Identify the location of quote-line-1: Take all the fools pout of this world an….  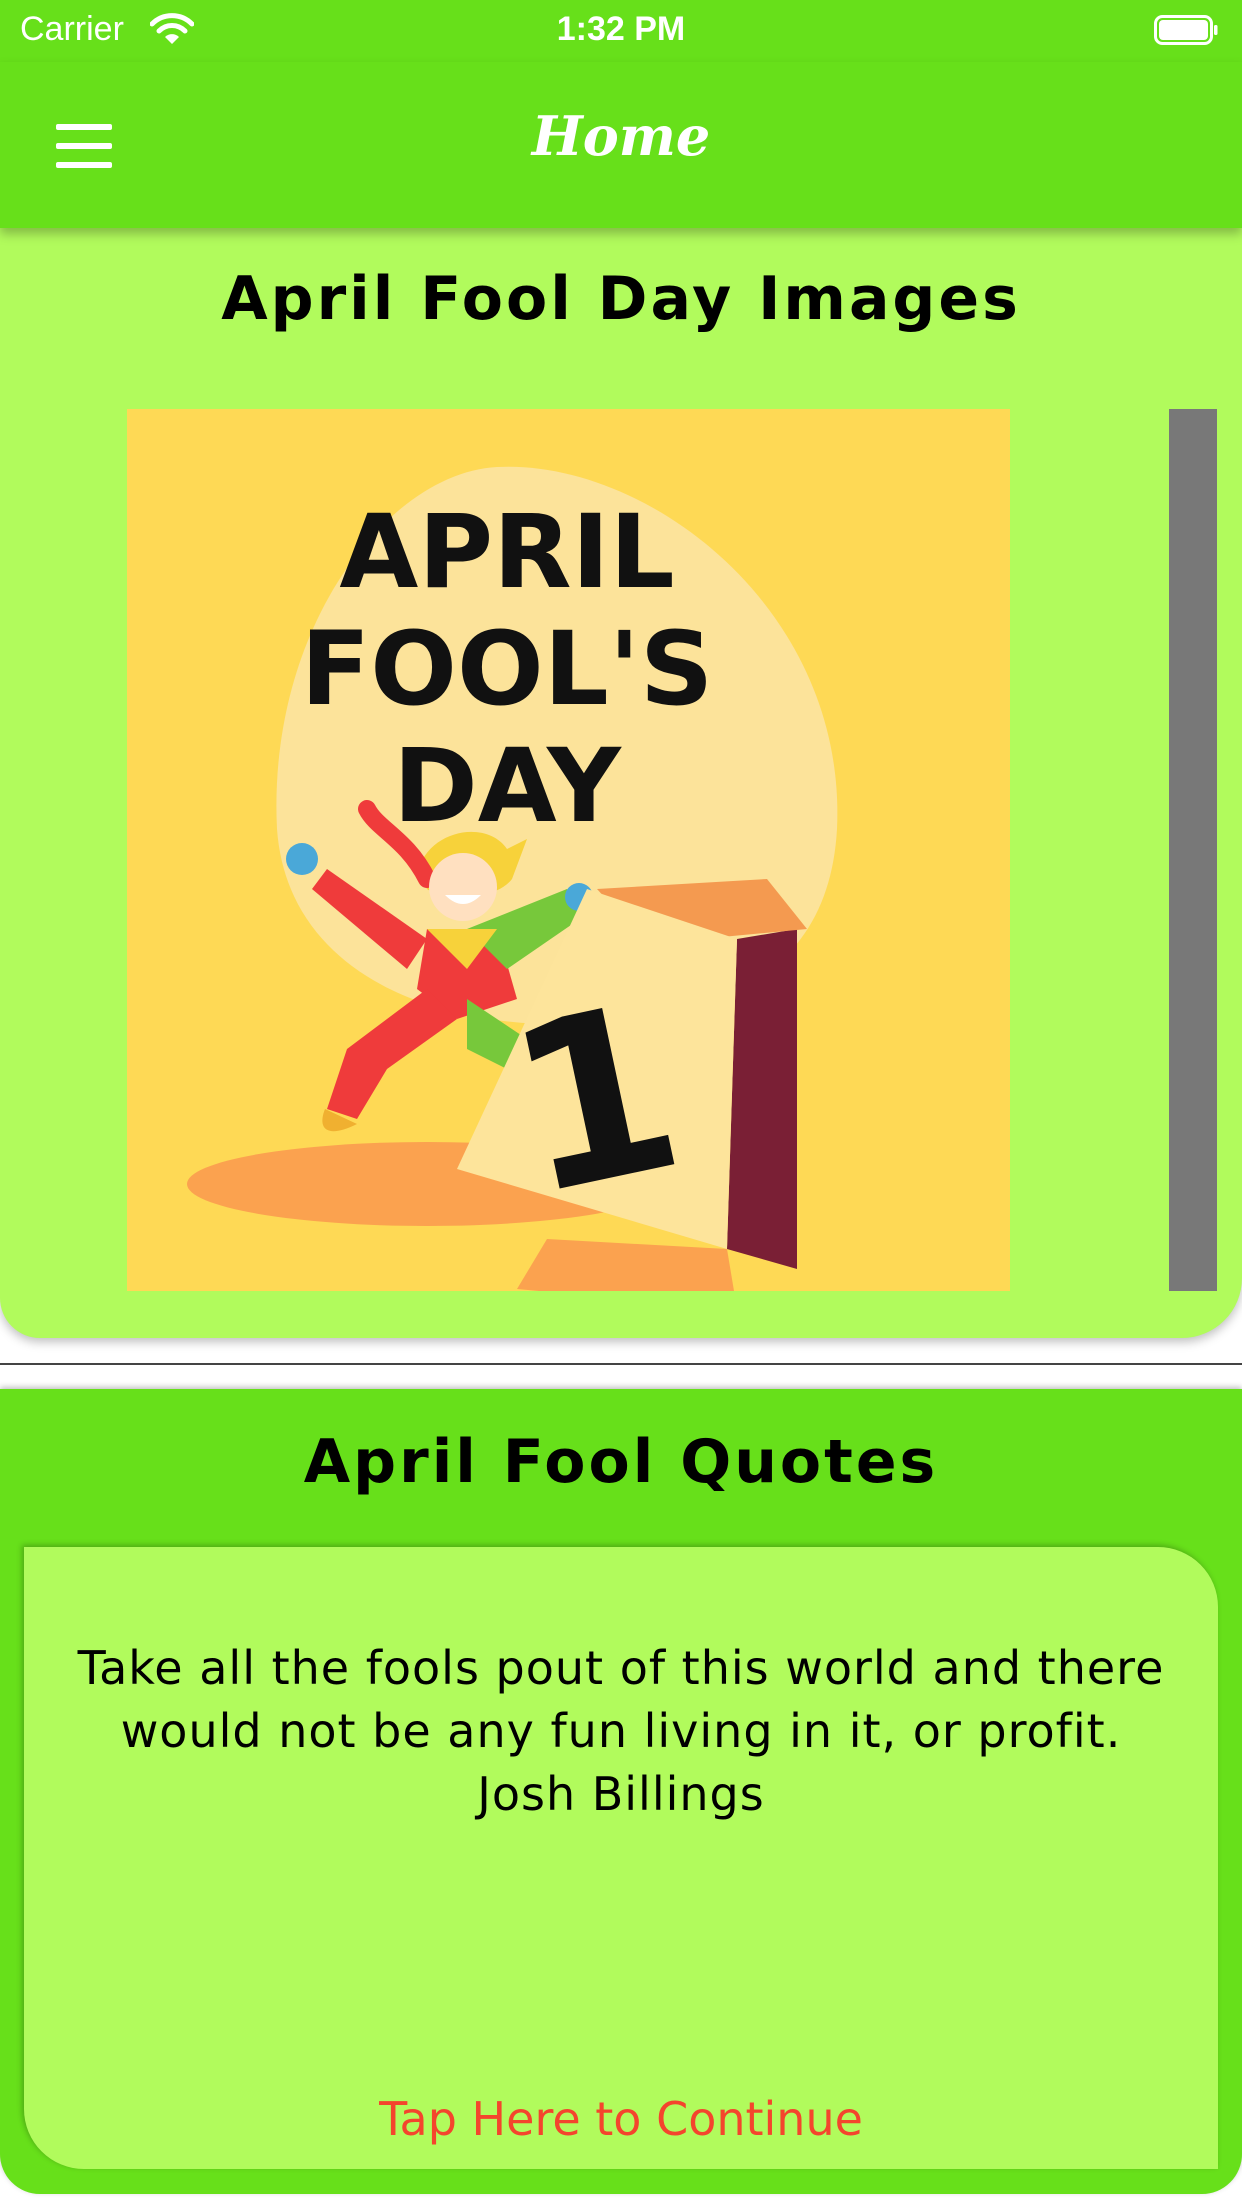
(621, 1668).